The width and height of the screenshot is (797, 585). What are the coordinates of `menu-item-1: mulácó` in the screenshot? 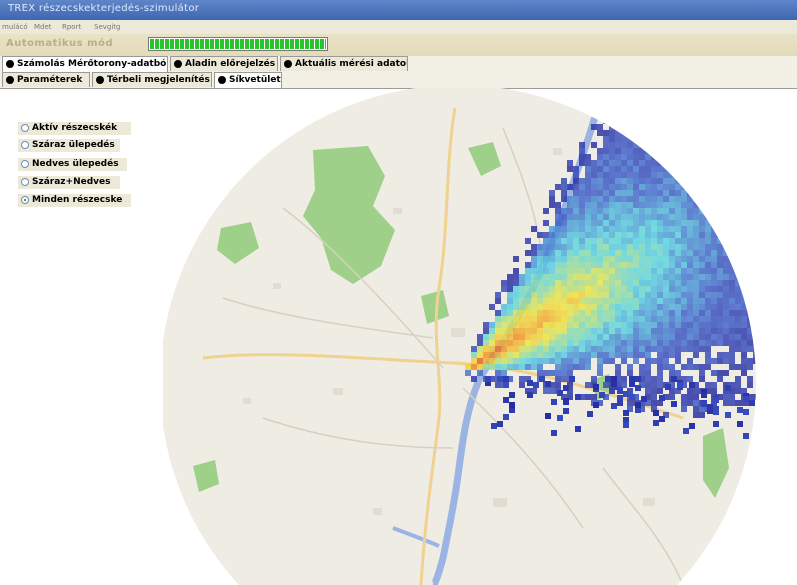 It's located at (15, 27).